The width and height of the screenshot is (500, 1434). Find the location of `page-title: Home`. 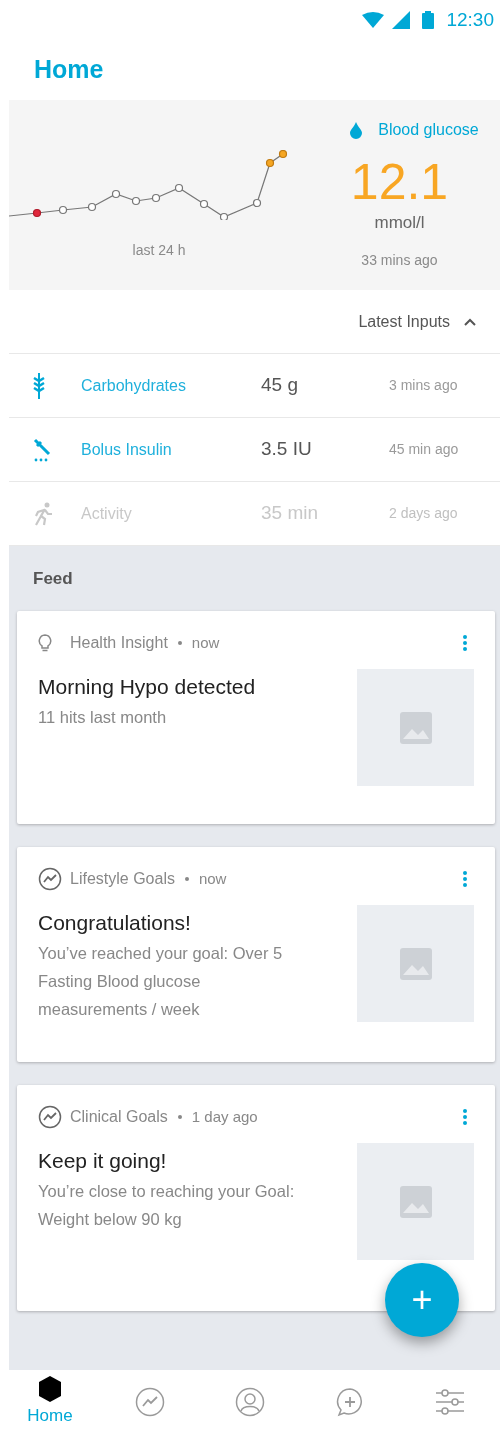

page-title: Home is located at coordinates (69, 70).